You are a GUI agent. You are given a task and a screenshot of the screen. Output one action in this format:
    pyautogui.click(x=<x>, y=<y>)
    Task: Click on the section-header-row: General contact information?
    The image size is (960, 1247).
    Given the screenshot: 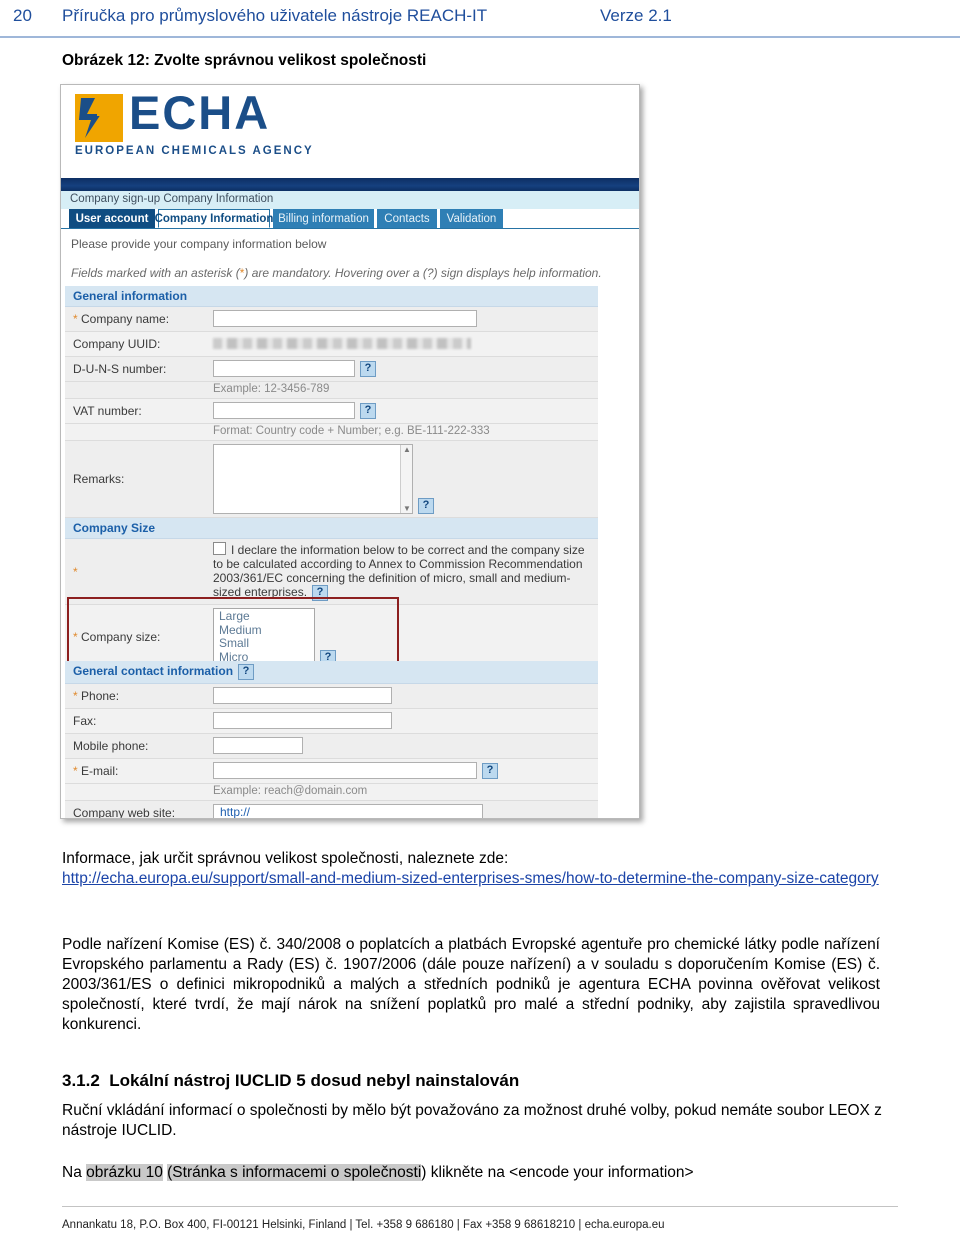 What is the action you would take?
    pyautogui.click(x=331, y=672)
    